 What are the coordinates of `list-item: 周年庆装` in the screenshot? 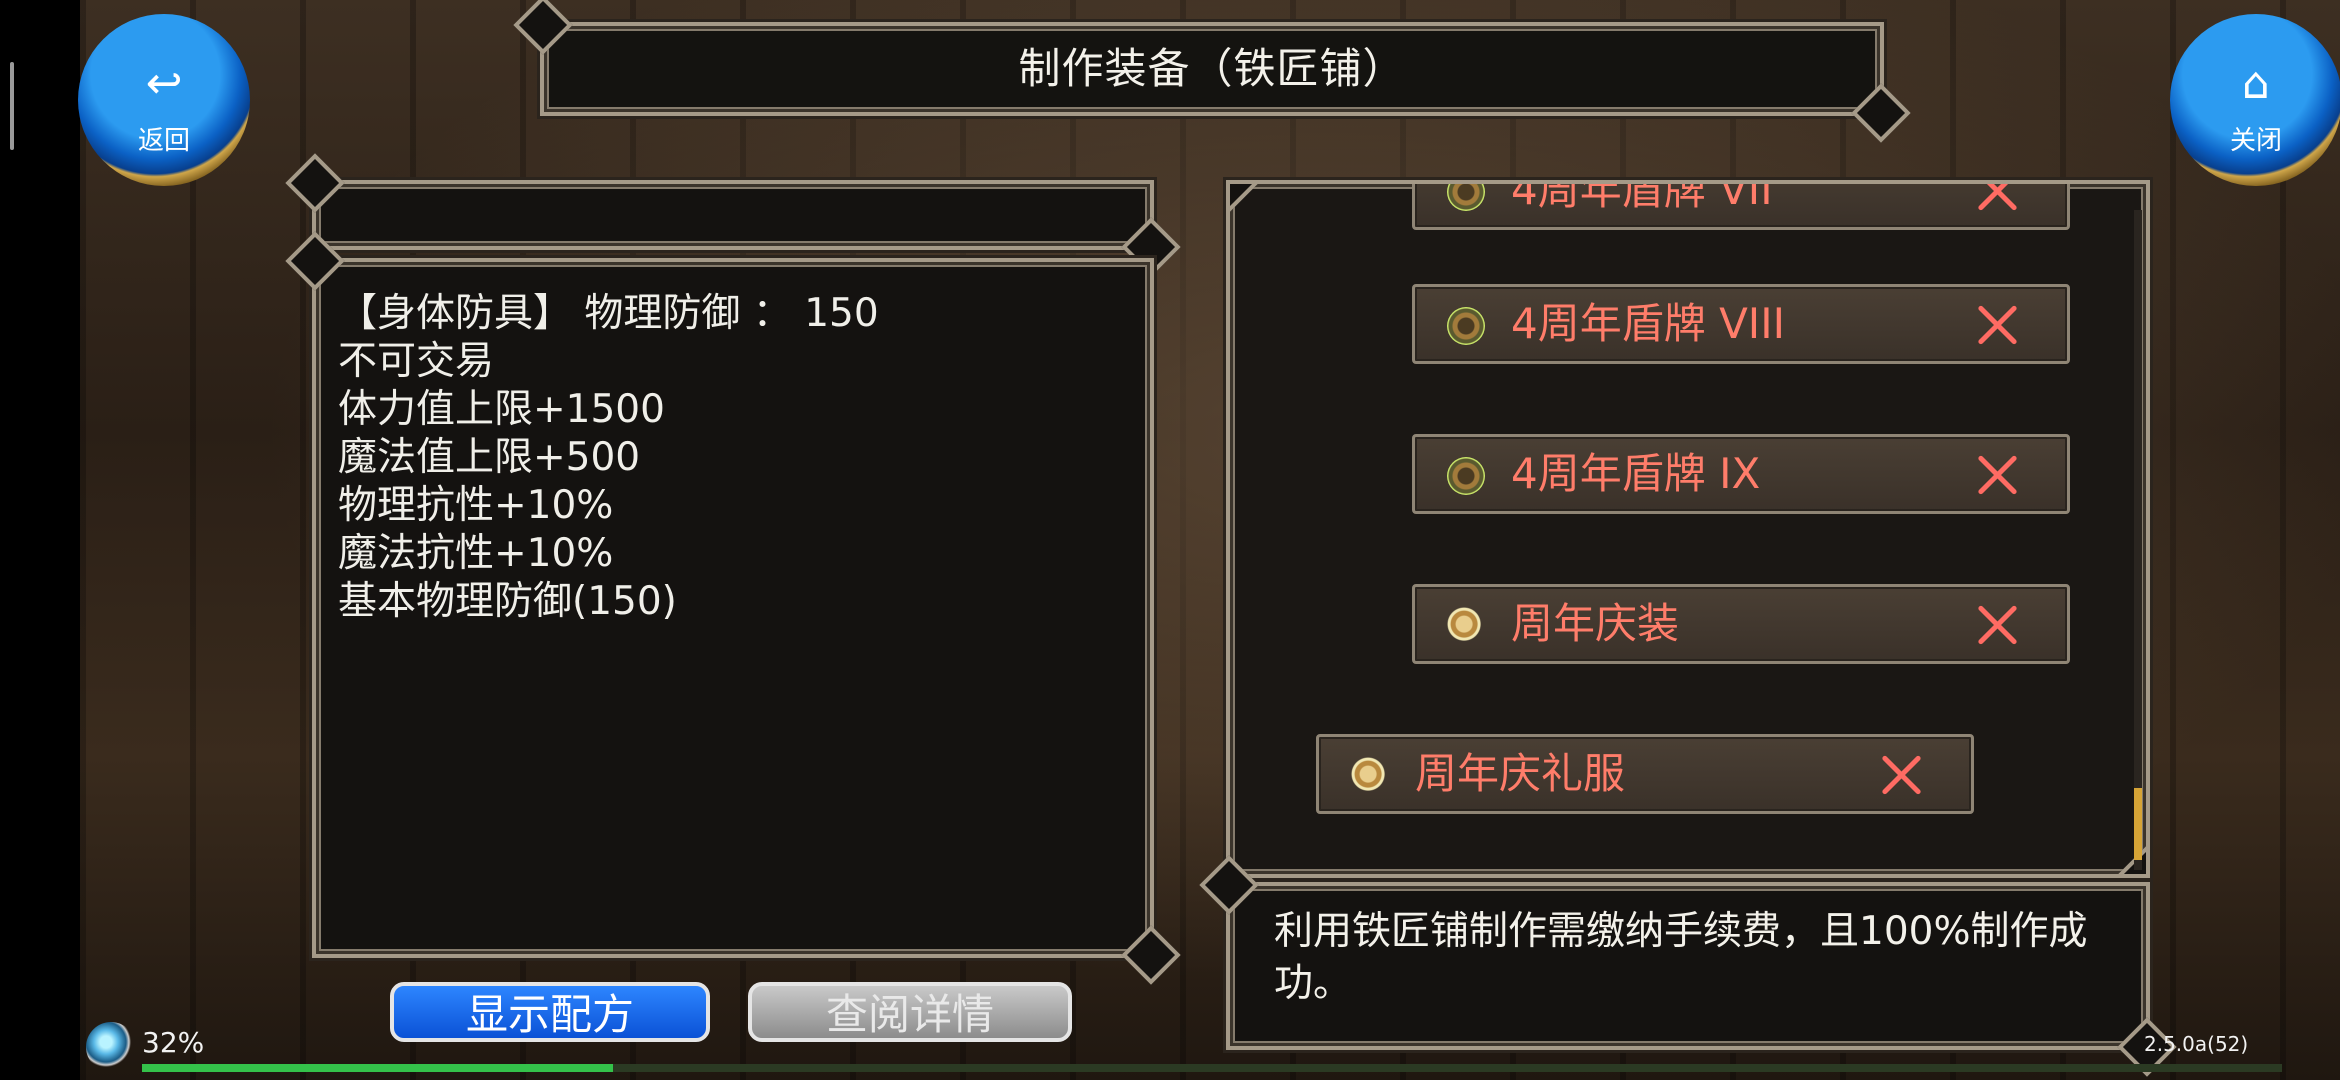 It's located at (1741, 624).